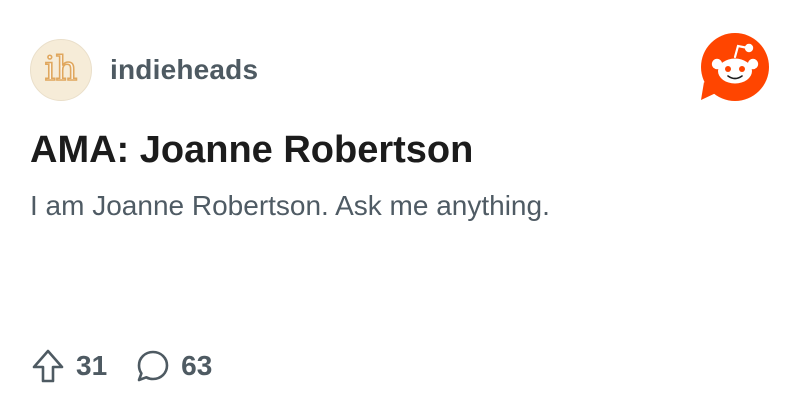 Image resolution: width=800 pixels, height=419 pixels. I want to click on post-header: ih indieheads, so click(144, 70).